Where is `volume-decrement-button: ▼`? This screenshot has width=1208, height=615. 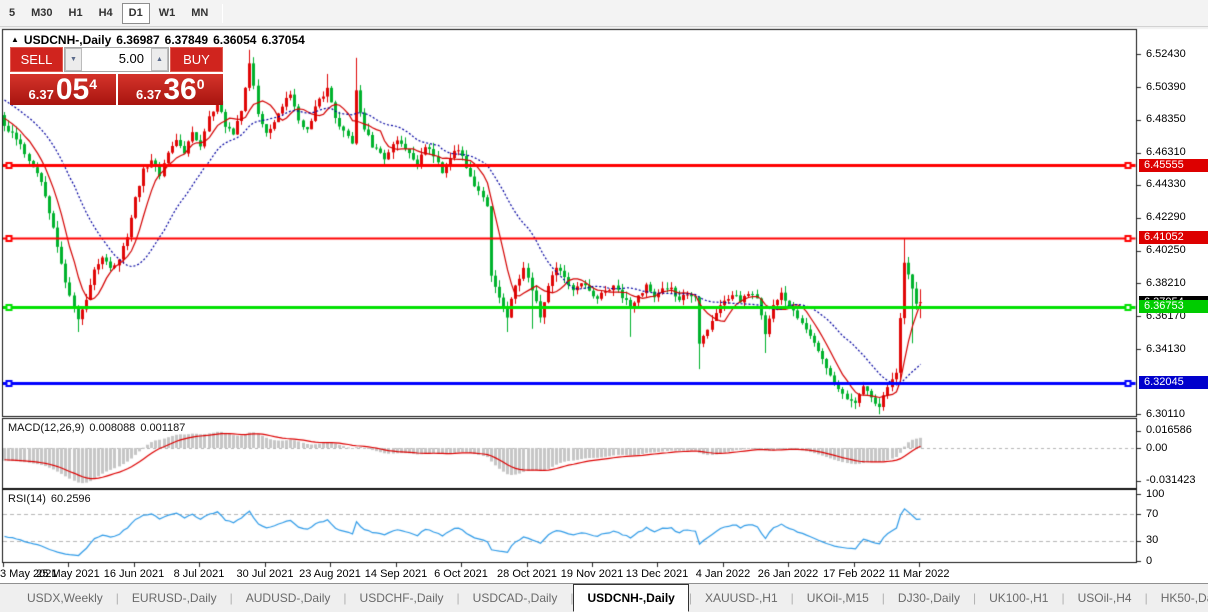 volume-decrement-button: ▼ is located at coordinates (73, 59).